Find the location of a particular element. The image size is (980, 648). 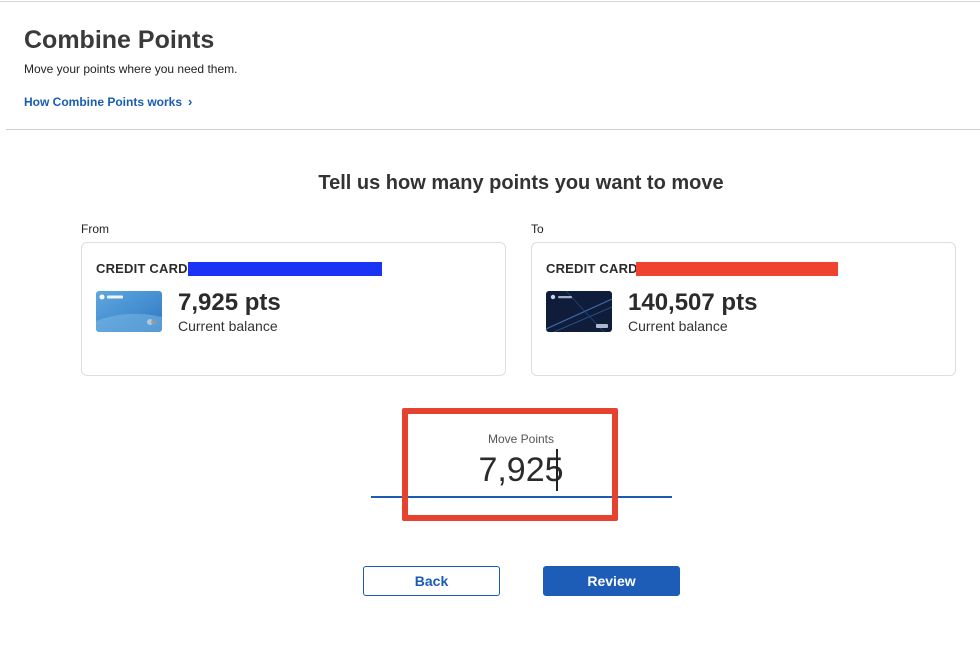

from-balance-label: Current balance is located at coordinates (228, 326).